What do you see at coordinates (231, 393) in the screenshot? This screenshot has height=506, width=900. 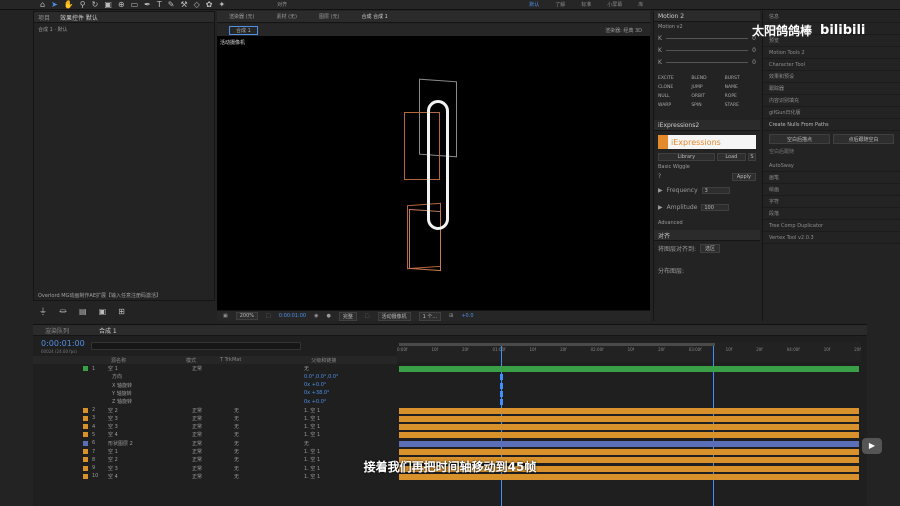 I see `table-row: Y 轴旋转 0x +38.0°` at bounding box center [231, 393].